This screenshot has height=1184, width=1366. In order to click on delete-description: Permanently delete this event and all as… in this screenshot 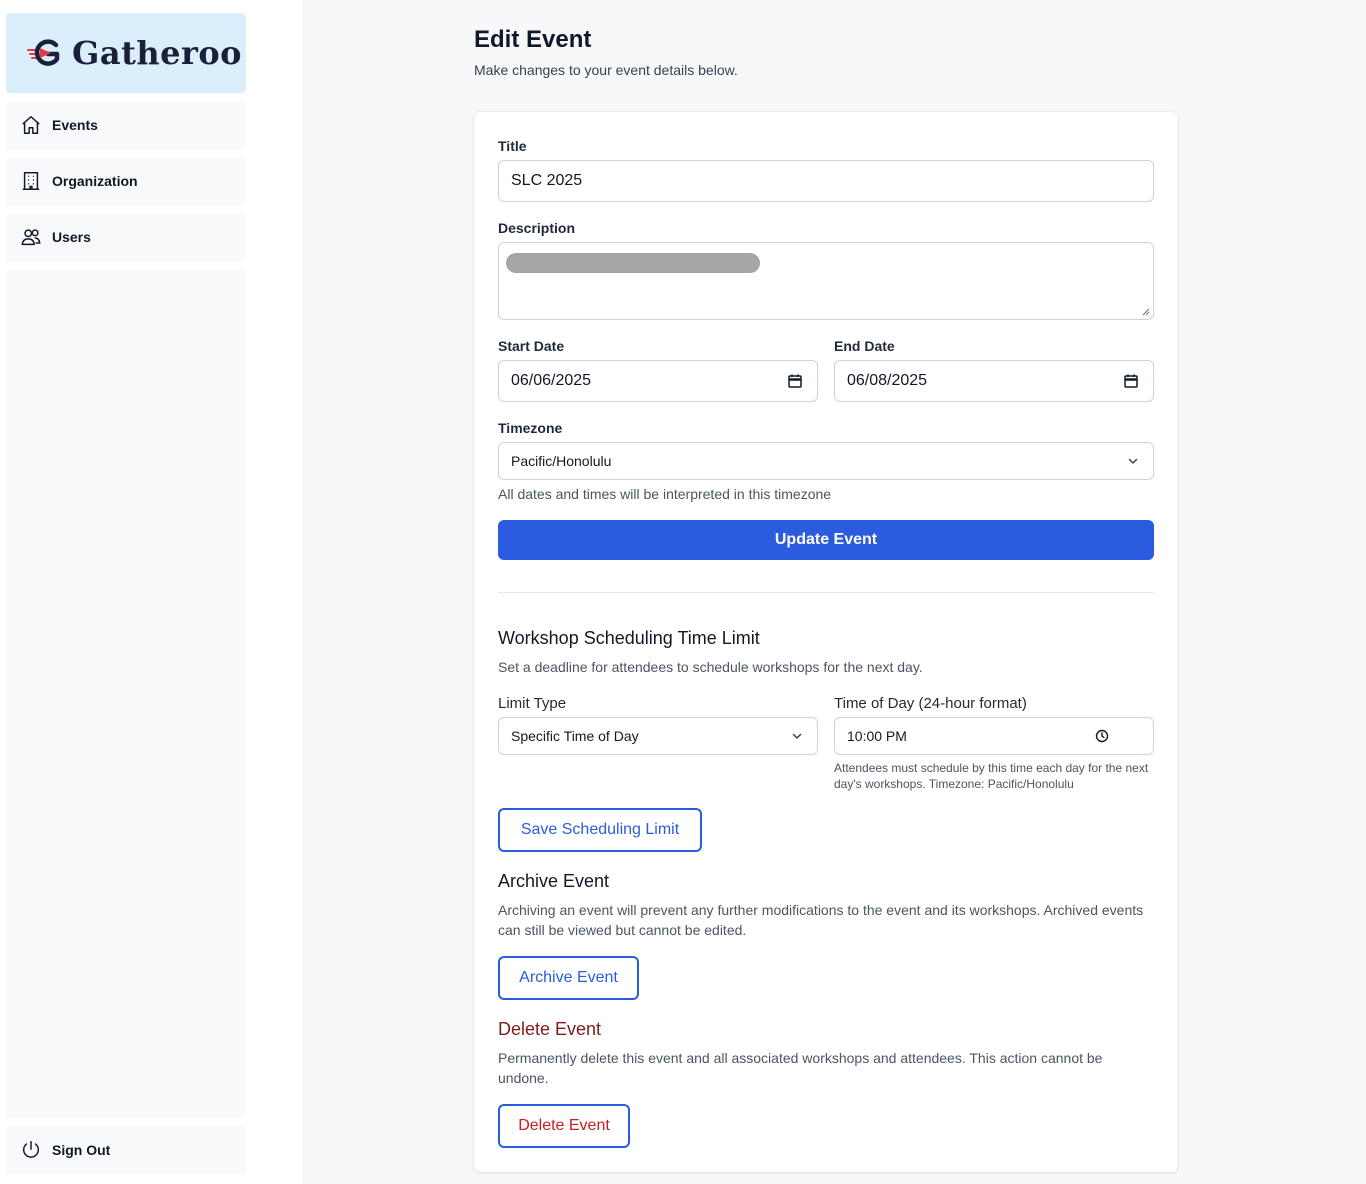, I will do `click(800, 1068)`.